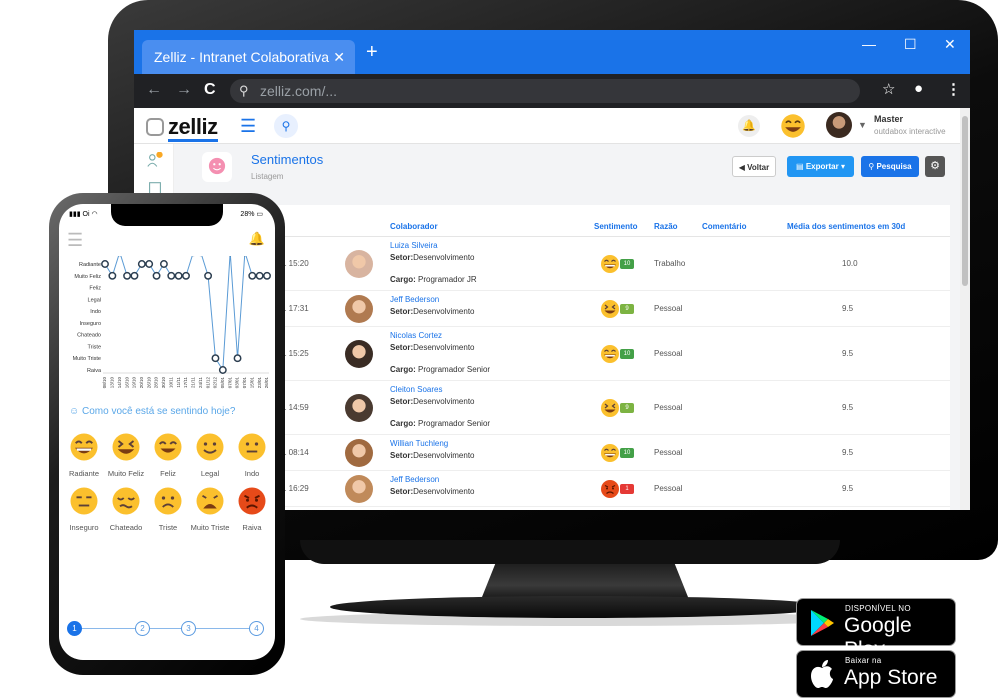 This screenshot has height=698, width=1000. What do you see at coordinates (440, 369) in the screenshot?
I see `row-cargo: Cargo: Programador Senior` at bounding box center [440, 369].